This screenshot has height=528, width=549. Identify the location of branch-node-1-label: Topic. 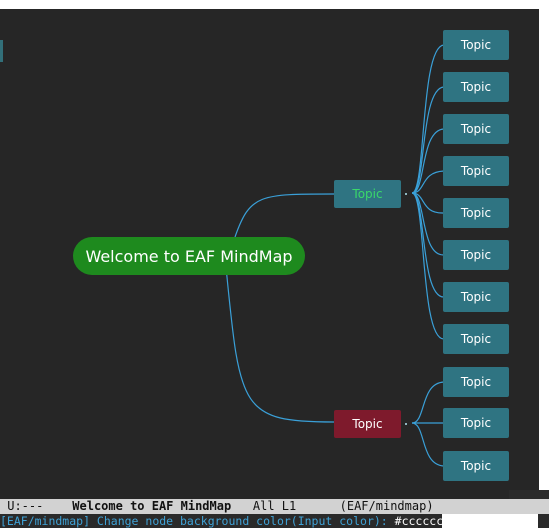
(367, 194).